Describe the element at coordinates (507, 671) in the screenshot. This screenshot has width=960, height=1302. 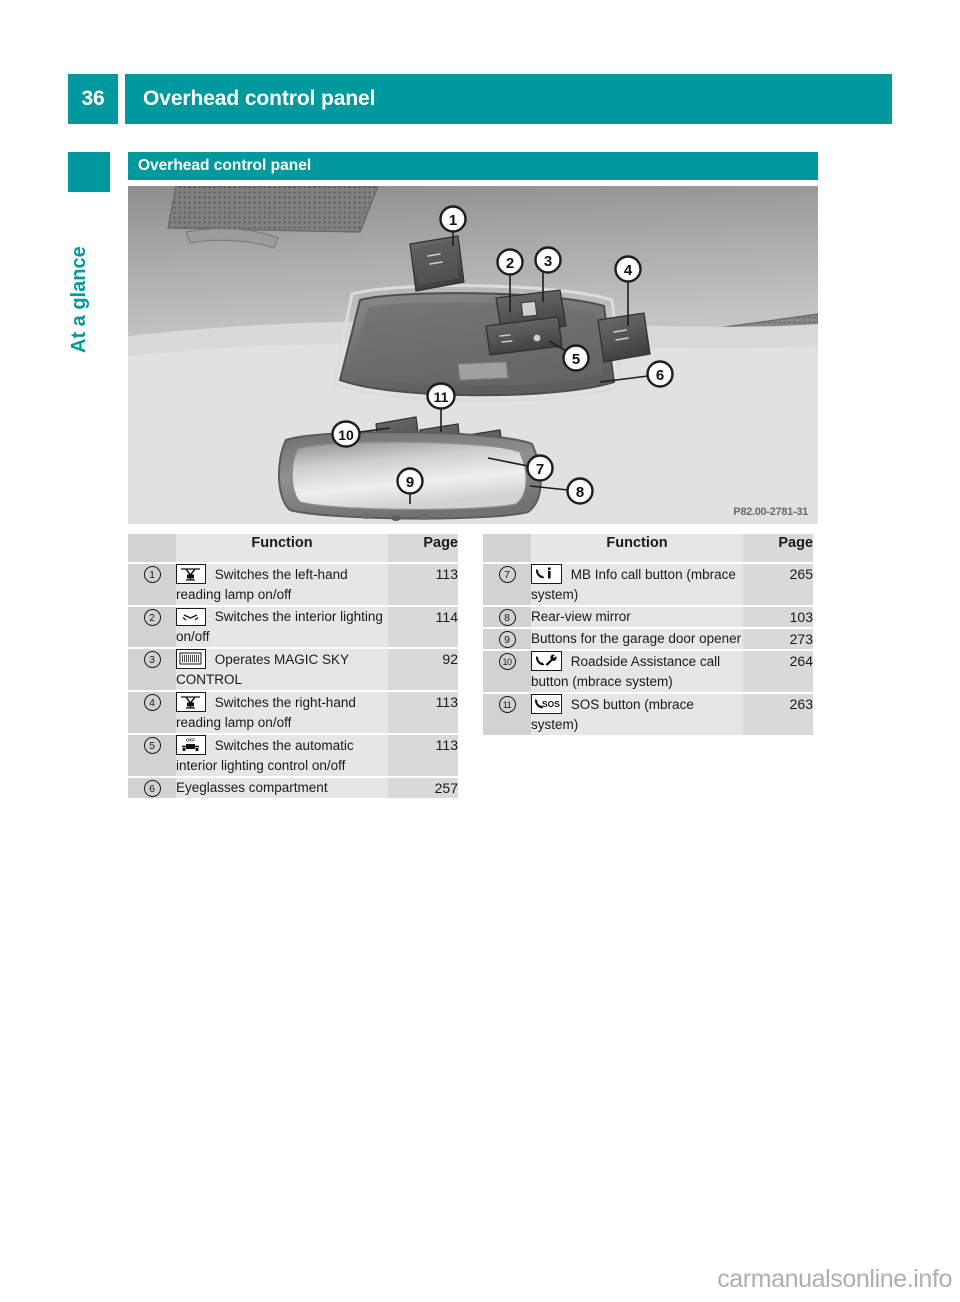
I see `callout-number: 10` at that location.